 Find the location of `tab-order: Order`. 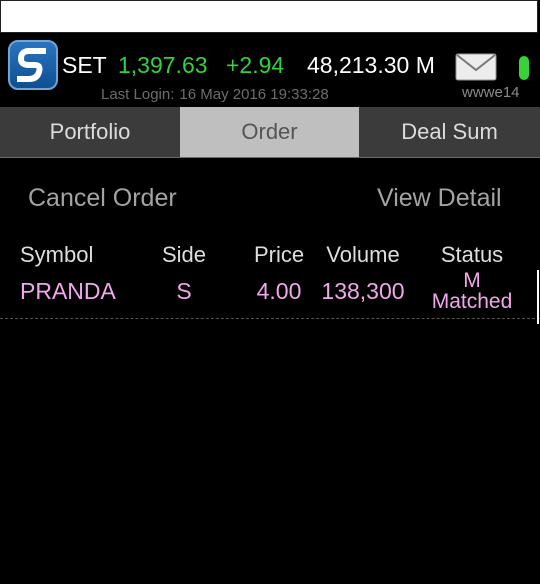

tab-order: Order is located at coordinates (269, 132).